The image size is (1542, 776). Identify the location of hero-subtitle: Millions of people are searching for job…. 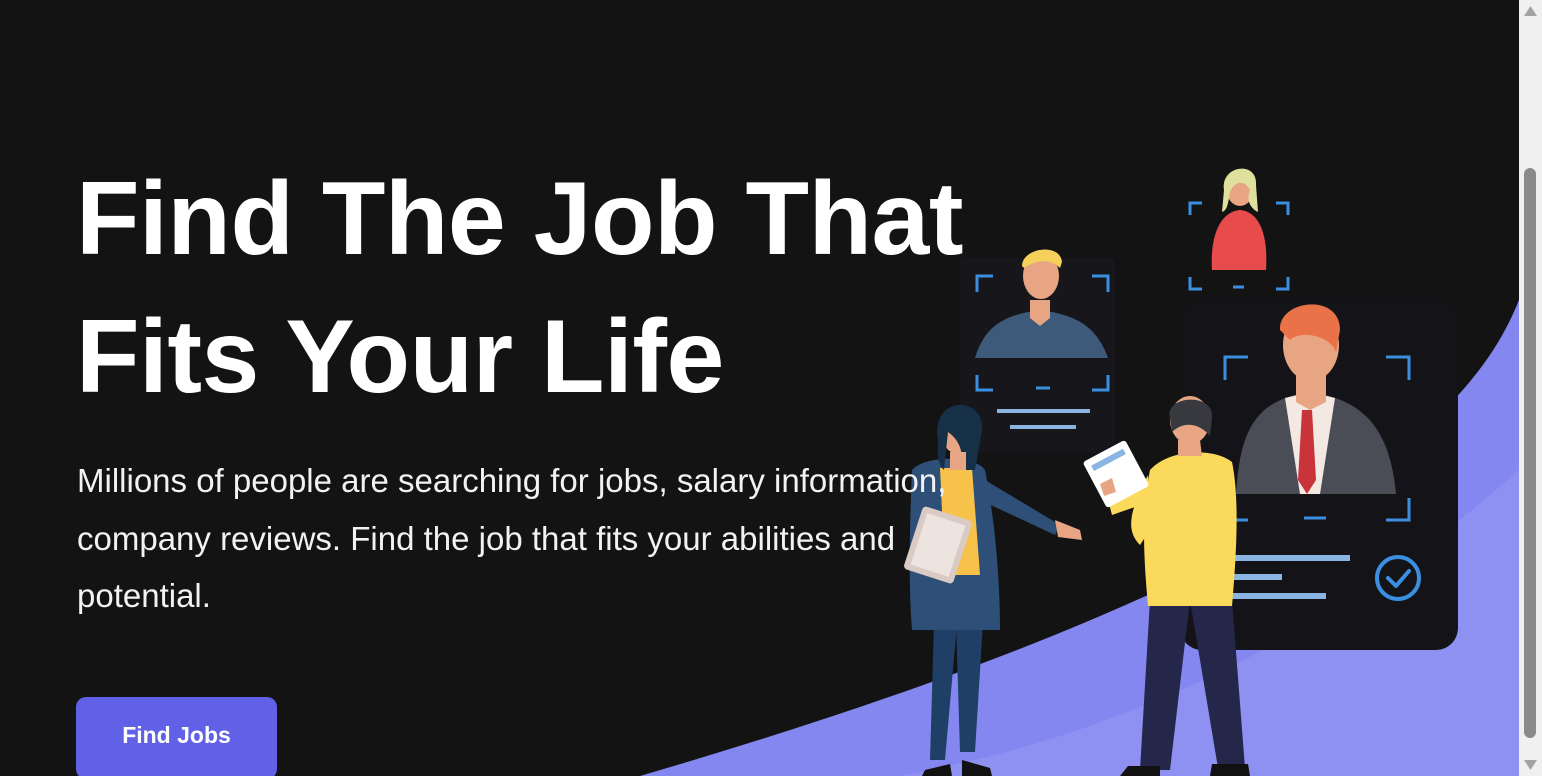
(512, 538).